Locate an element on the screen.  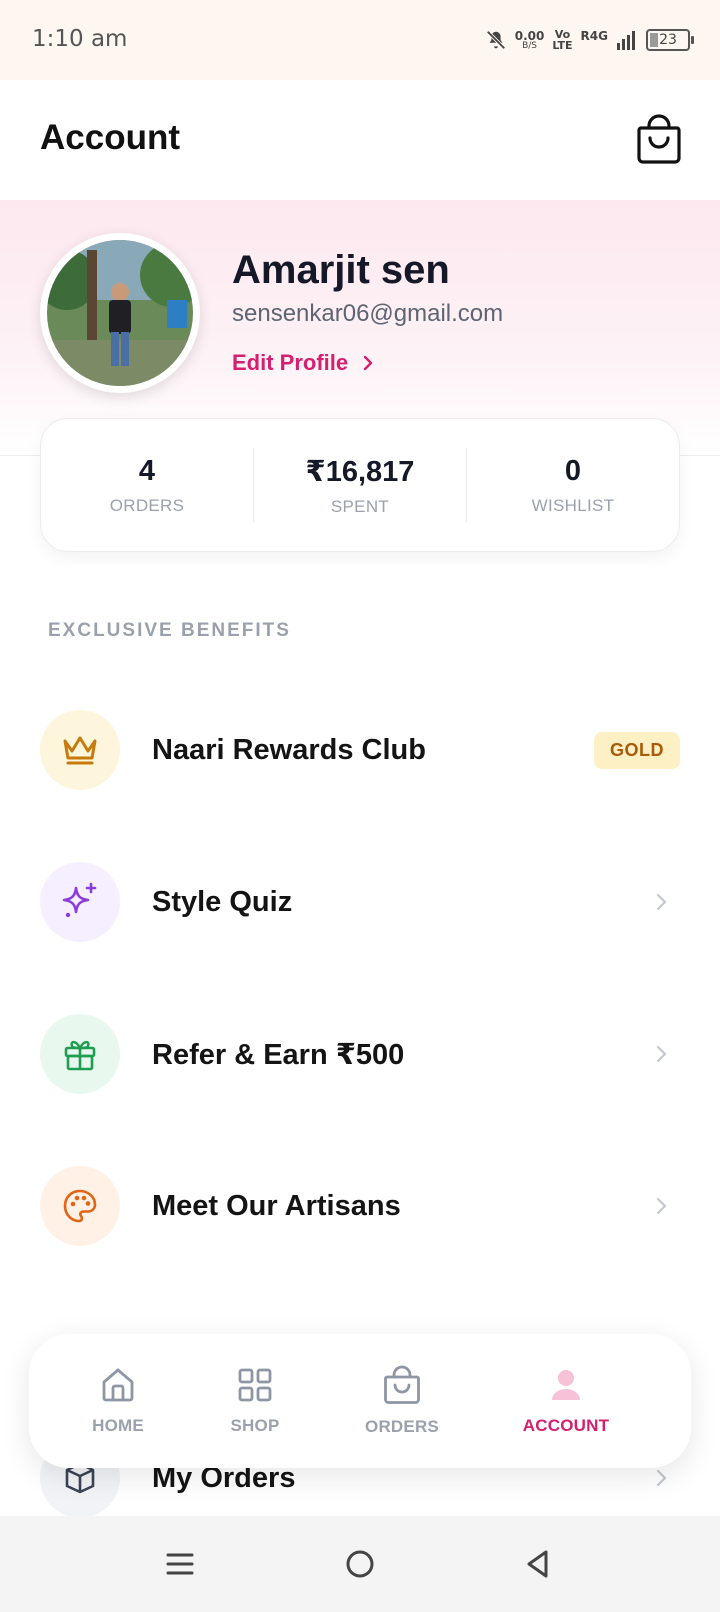
edit-profile-link: Edit Profile is located at coordinates (303, 363).